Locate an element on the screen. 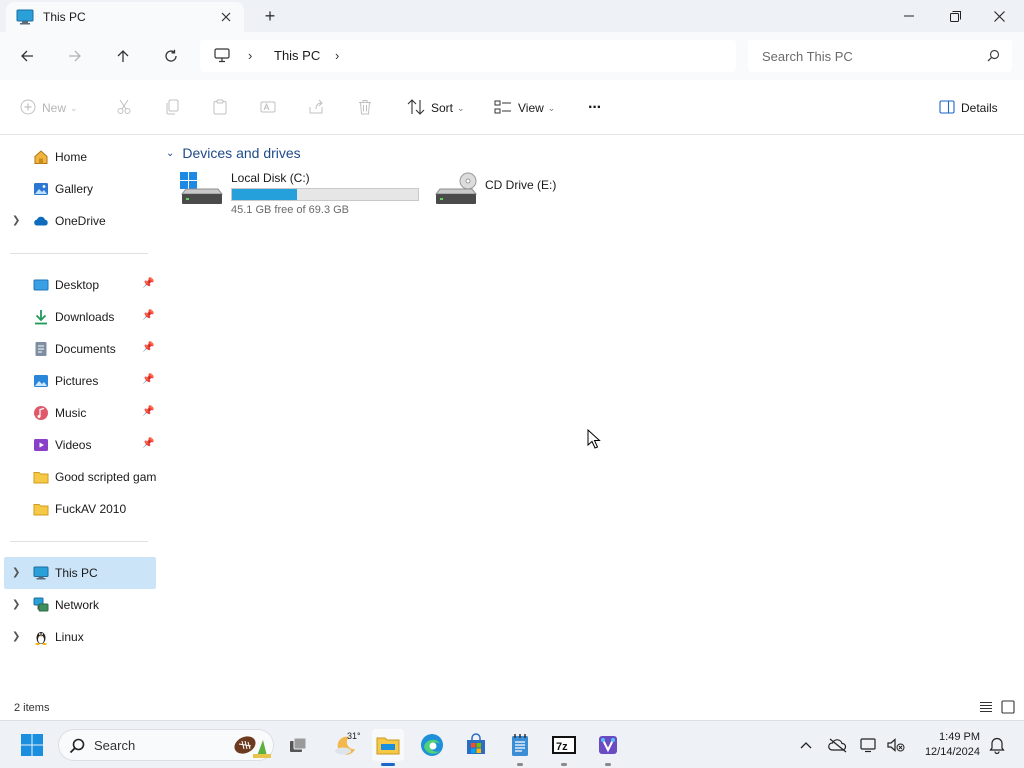 The width and height of the screenshot is (1024, 768). paste-button is located at coordinates (220, 108).